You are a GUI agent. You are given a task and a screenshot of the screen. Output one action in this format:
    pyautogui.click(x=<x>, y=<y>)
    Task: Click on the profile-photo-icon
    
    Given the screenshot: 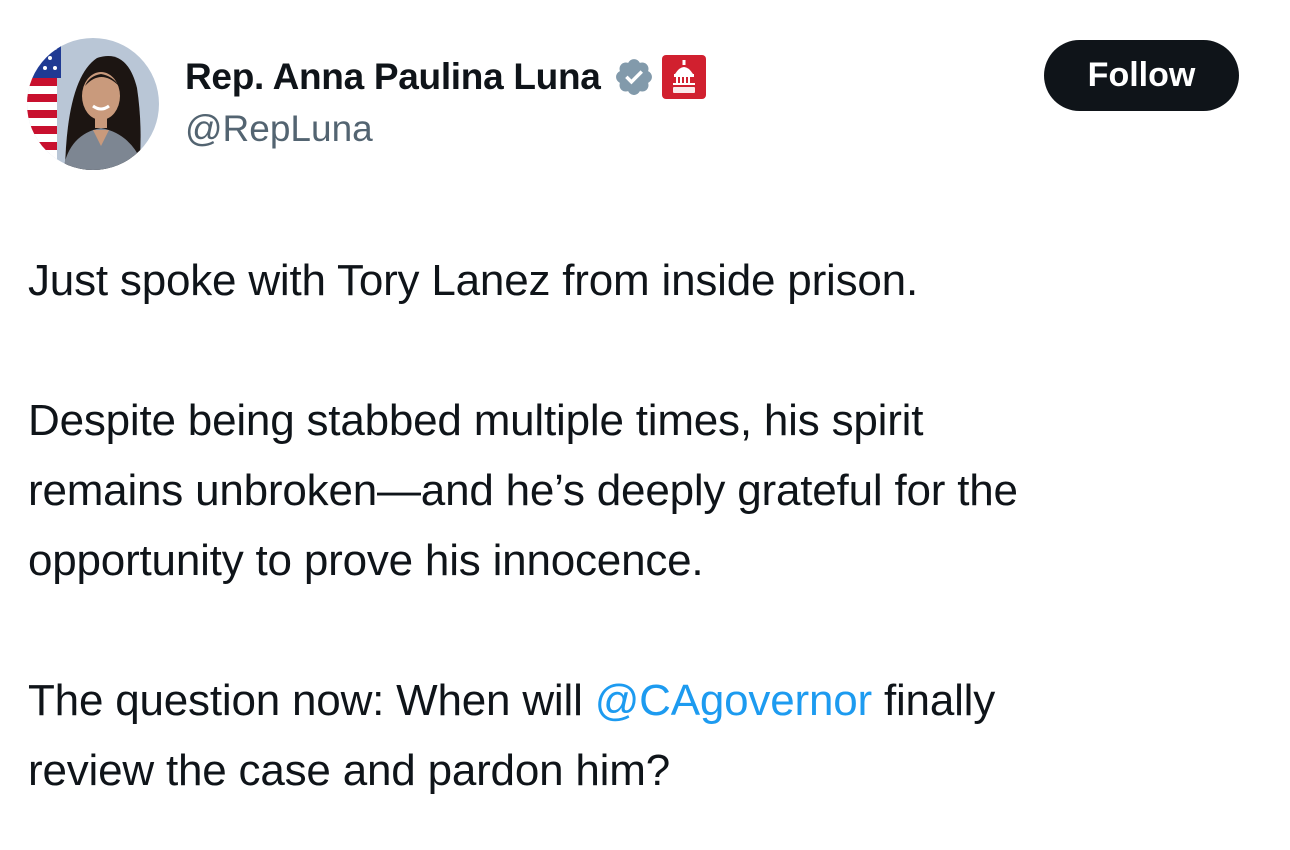 What is the action you would take?
    pyautogui.click(x=93, y=104)
    